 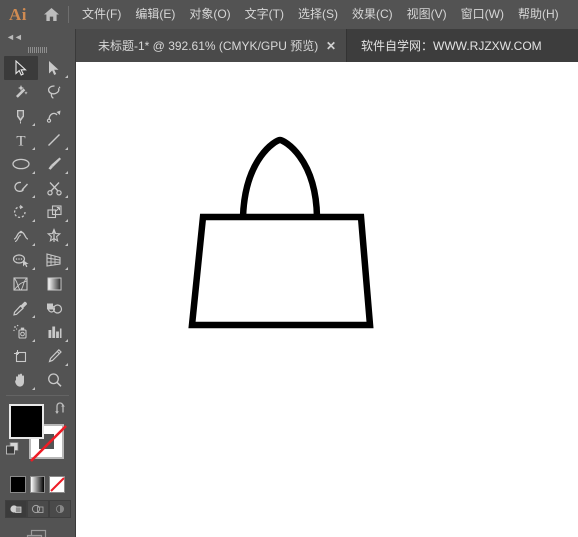 I want to click on fill-stroke-area, so click(x=37, y=436).